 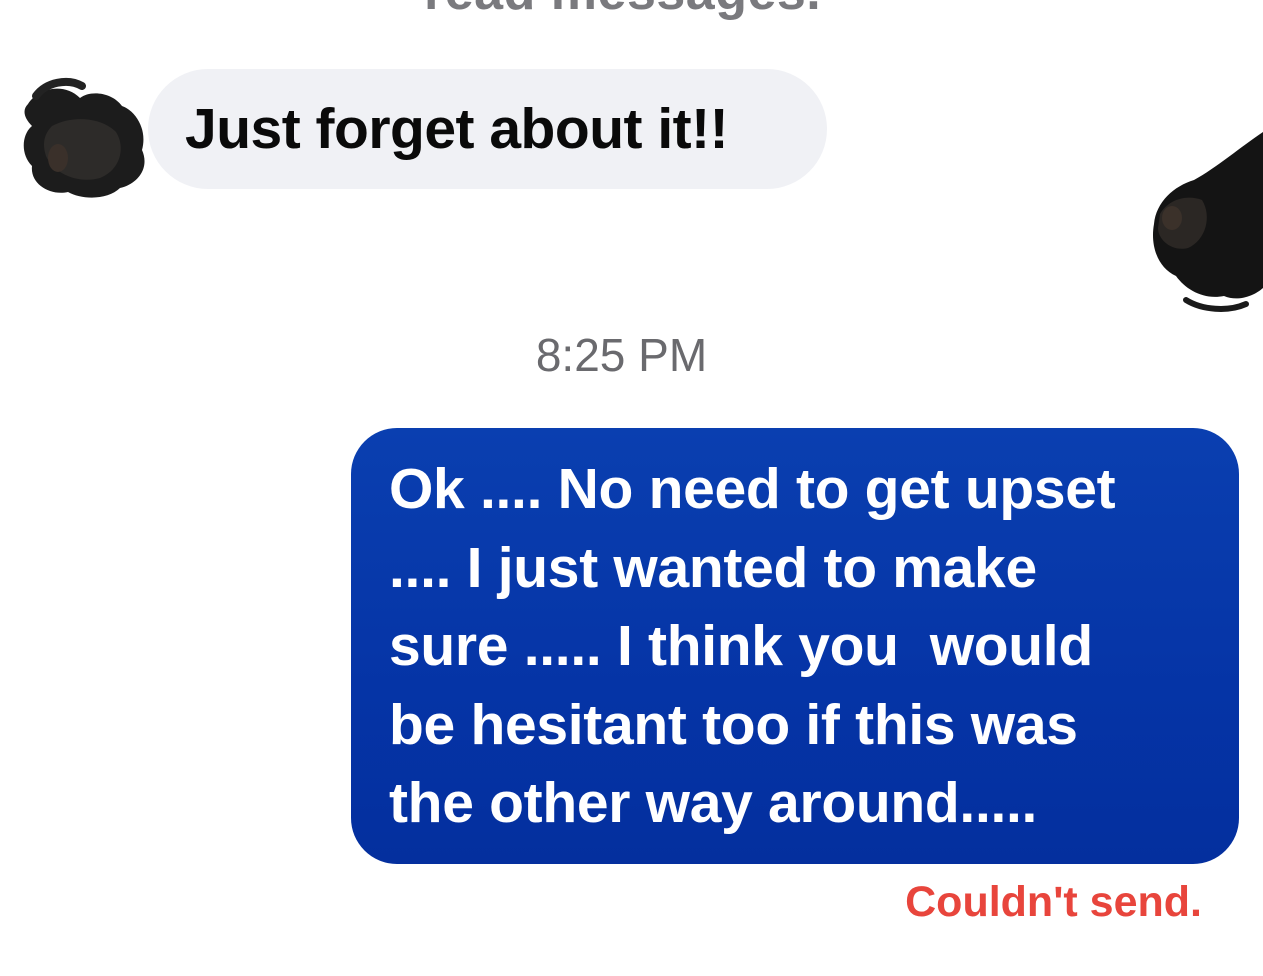 I want to click on read-receipt-avatar, so click(x=1204, y=219).